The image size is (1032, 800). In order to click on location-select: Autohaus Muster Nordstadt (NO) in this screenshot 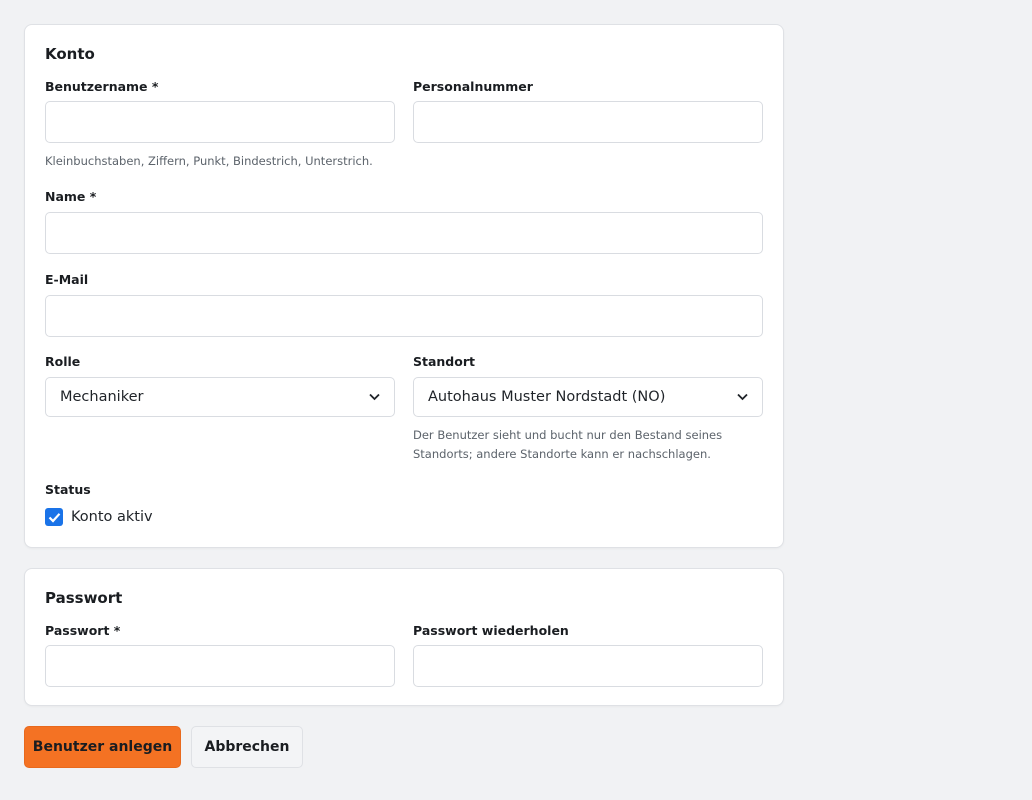, I will do `click(588, 397)`.